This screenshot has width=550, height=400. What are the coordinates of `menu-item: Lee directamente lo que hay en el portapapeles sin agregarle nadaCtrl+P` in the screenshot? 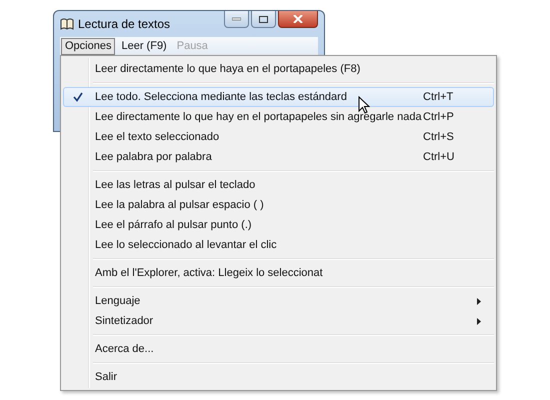 It's located at (278, 117).